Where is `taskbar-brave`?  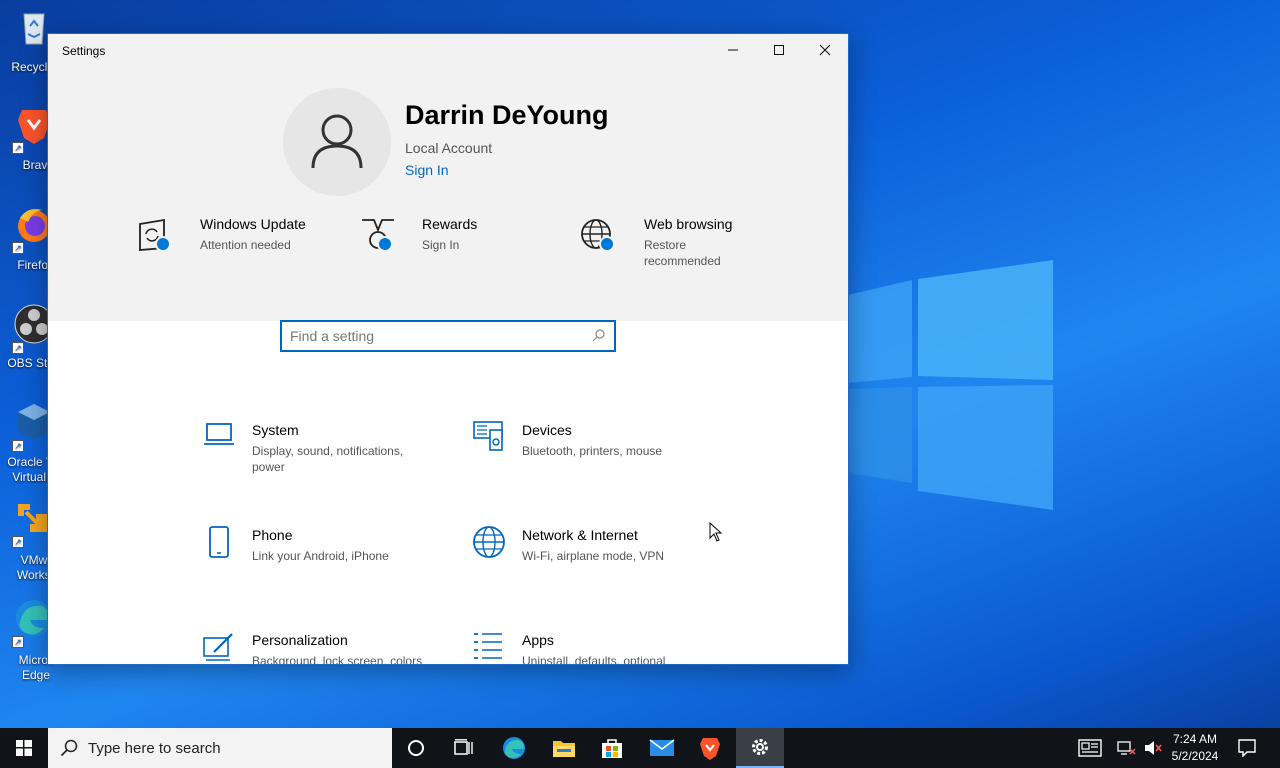 taskbar-brave is located at coordinates (710, 748).